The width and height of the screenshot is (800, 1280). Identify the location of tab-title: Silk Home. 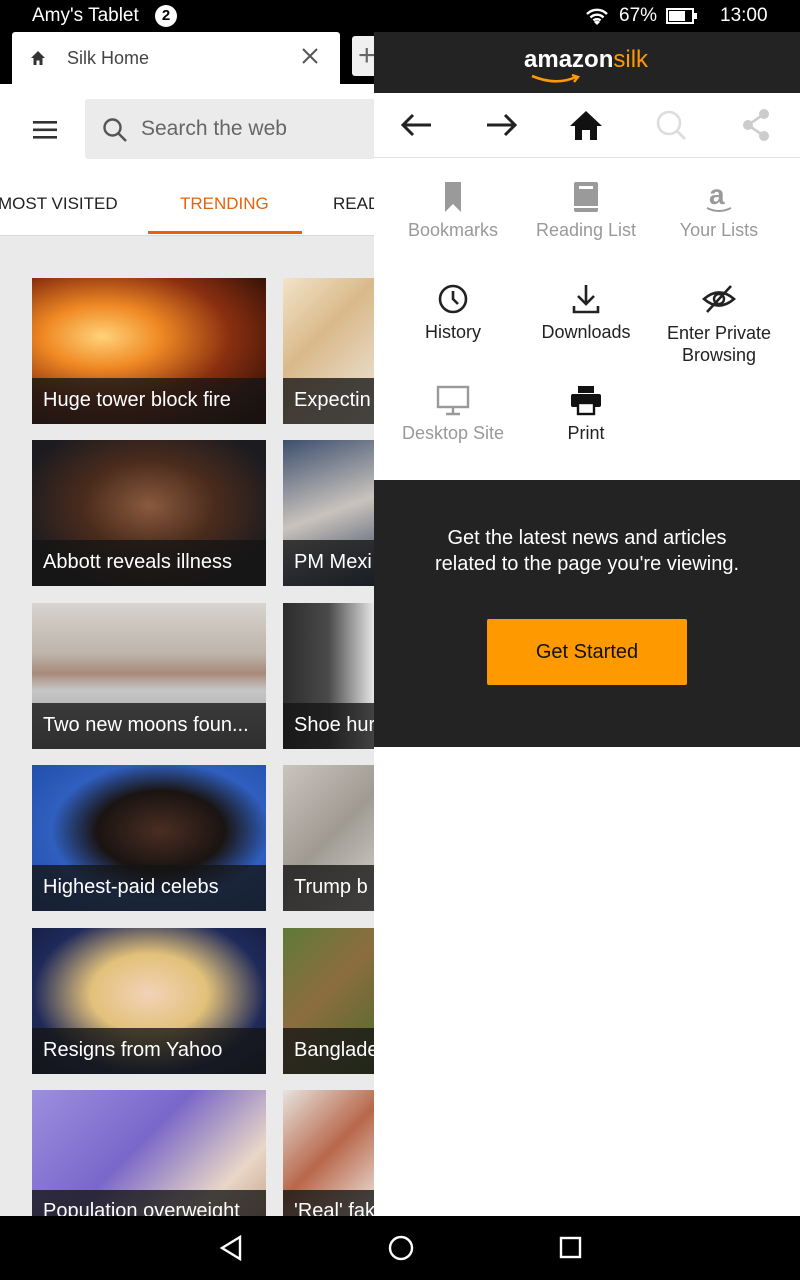
(108, 58).